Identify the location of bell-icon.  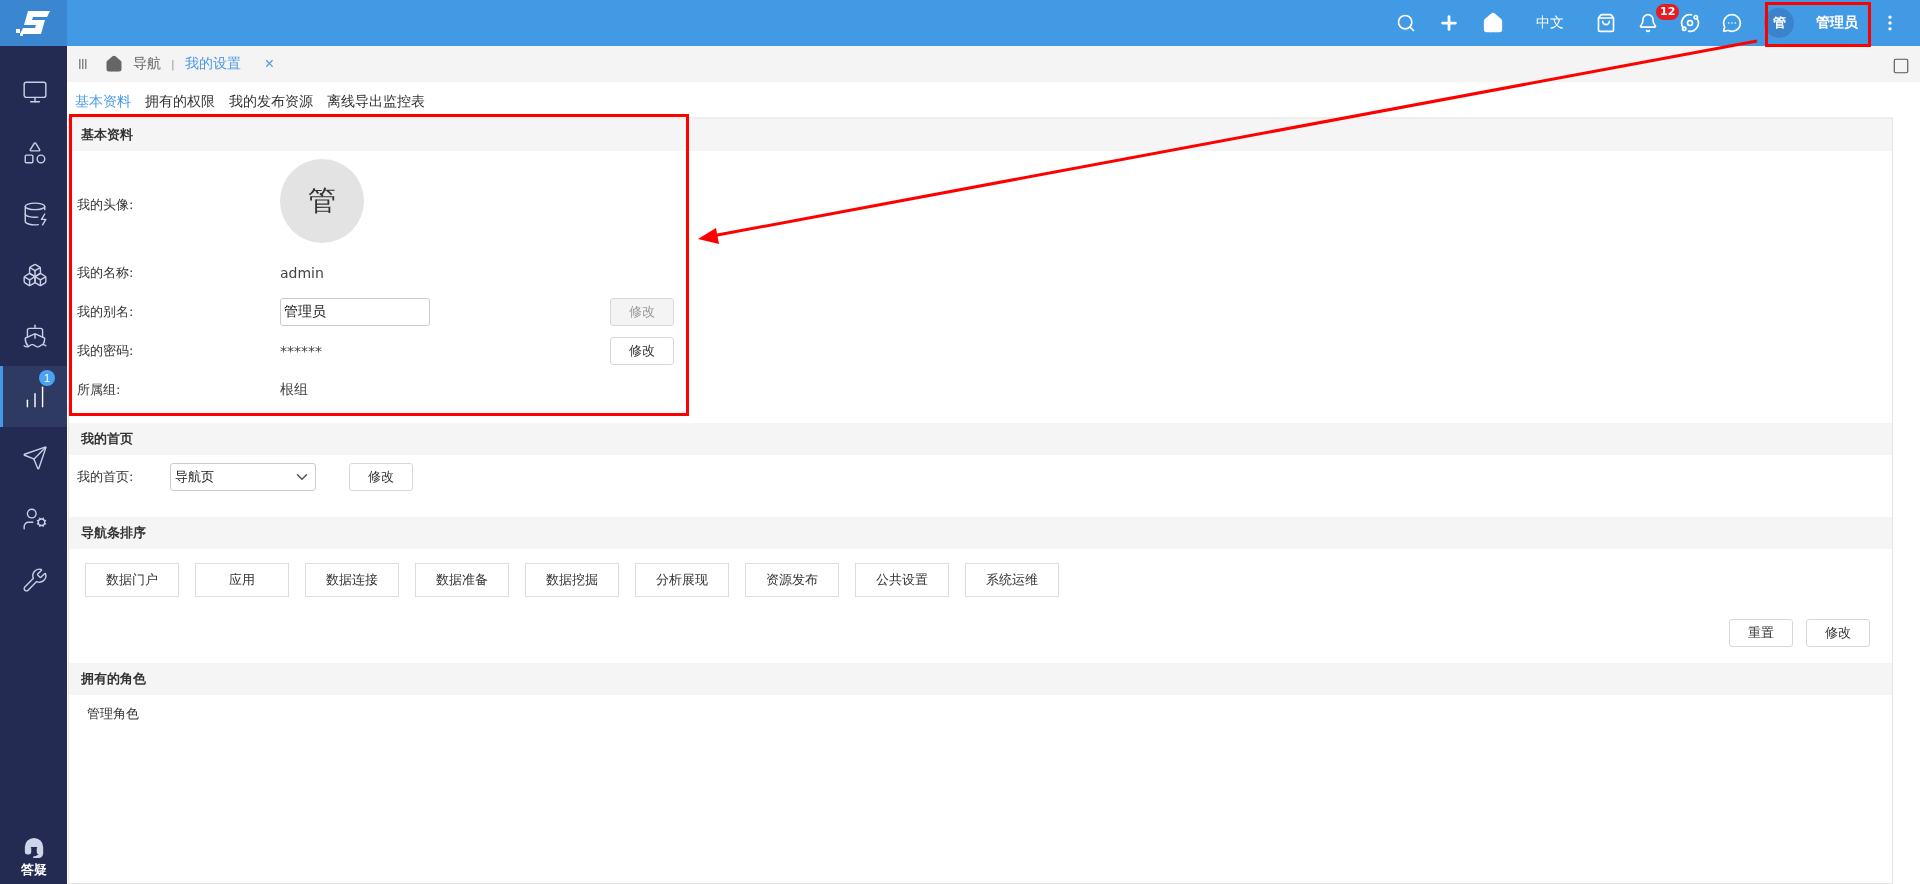
(1648, 23).